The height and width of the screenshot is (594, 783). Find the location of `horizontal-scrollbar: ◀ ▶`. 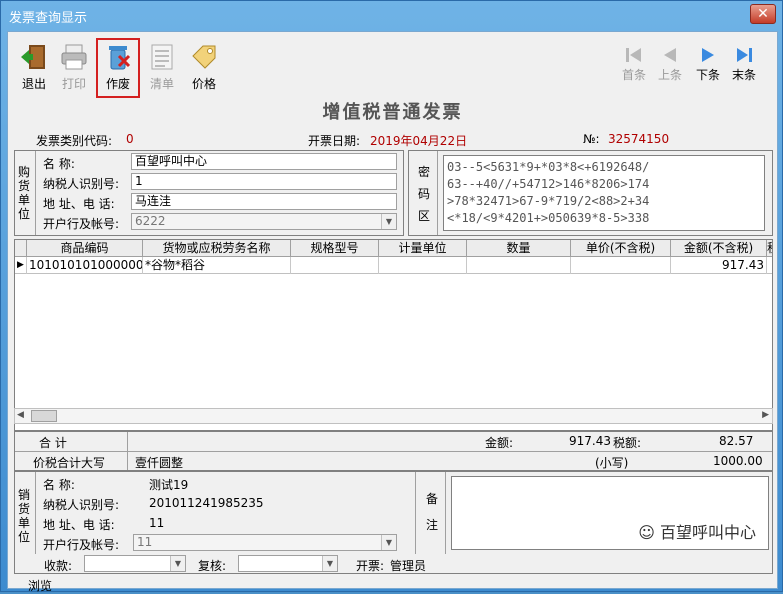

horizontal-scrollbar: ◀ ▶ is located at coordinates (393, 416).